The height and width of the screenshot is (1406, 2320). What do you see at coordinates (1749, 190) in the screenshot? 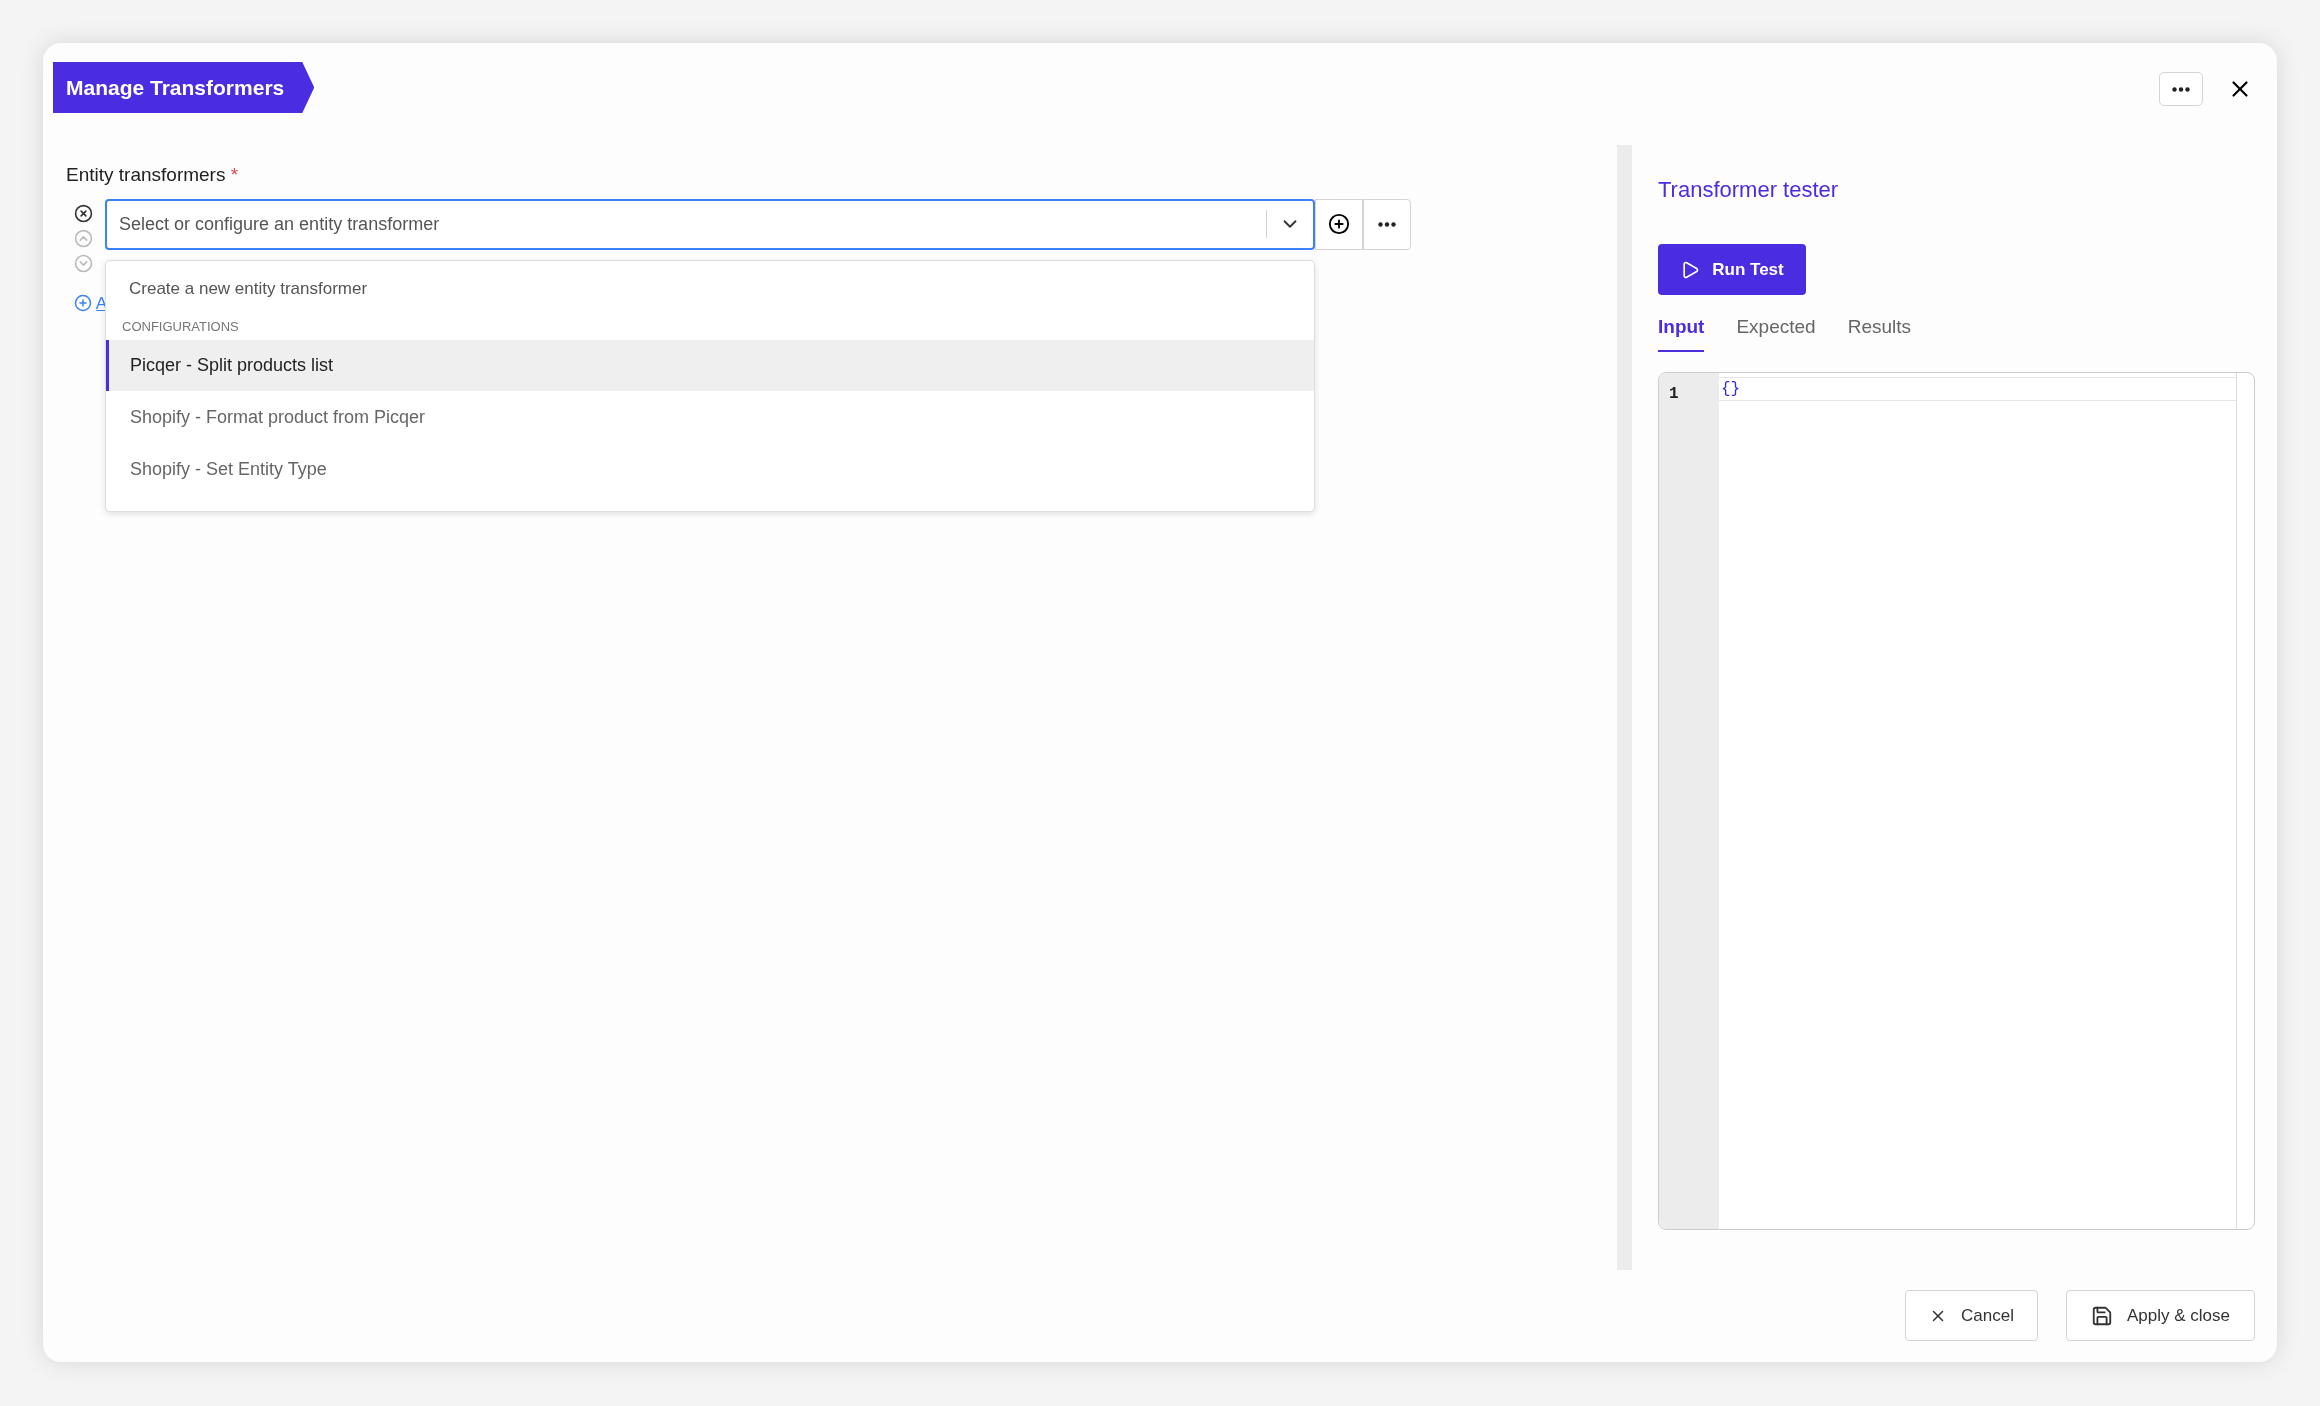
I see `tester-title: Transformer tester` at bounding box center [1749, 190].